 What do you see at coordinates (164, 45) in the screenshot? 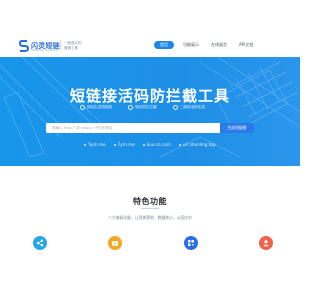
I see `nav-item-home: 首页` at bounding box center [164, 45].